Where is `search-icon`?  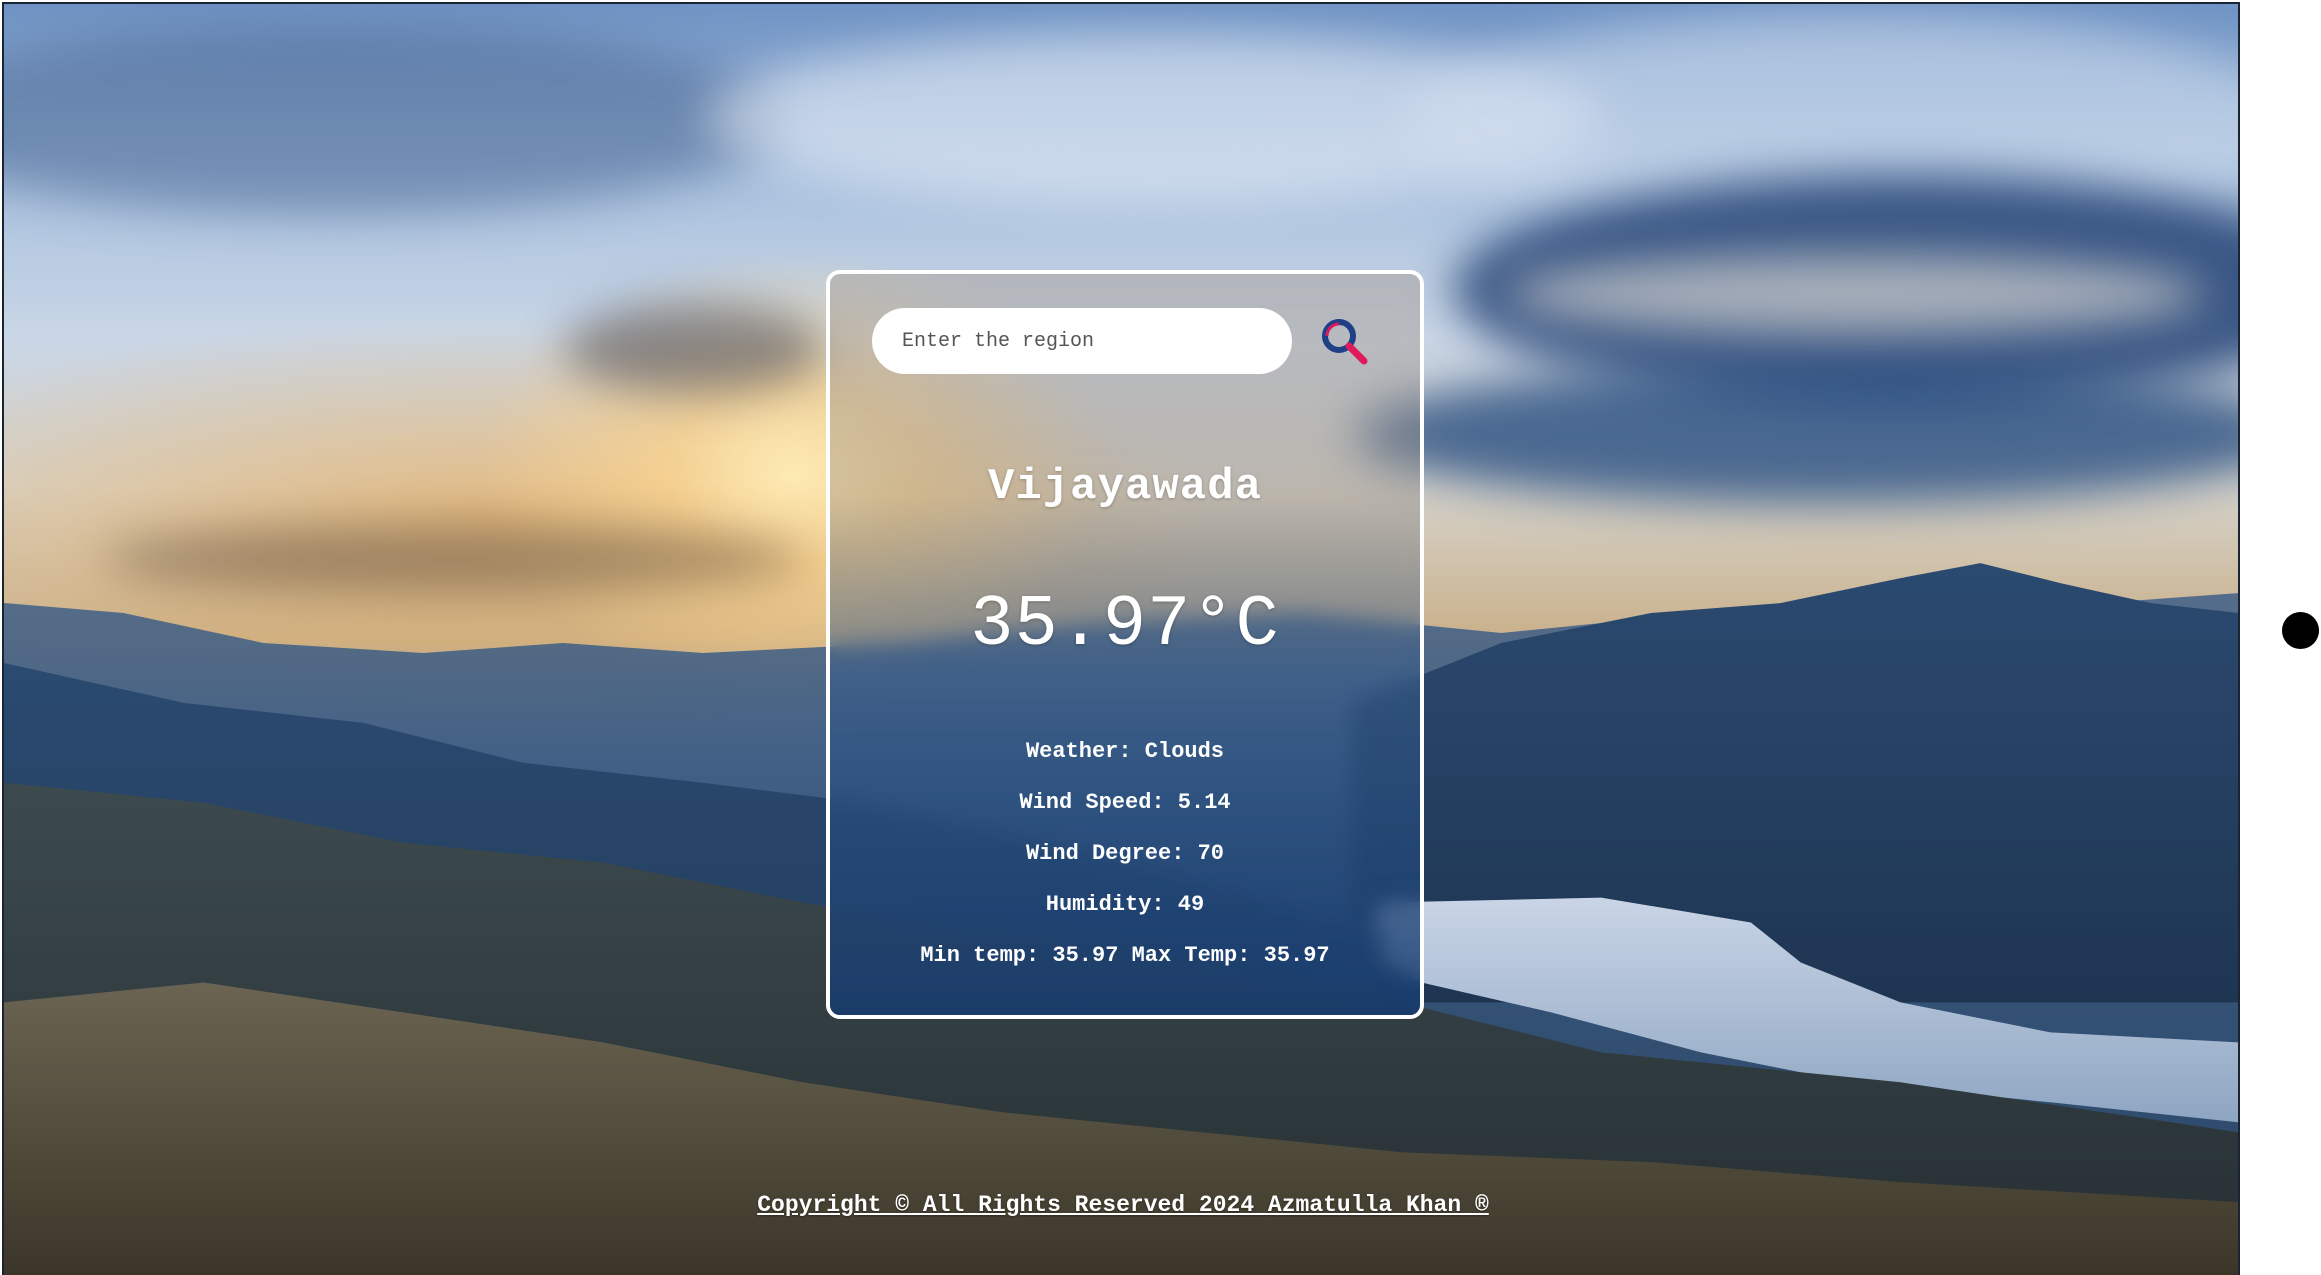 search-icon is located at coordinates (1345, 342).